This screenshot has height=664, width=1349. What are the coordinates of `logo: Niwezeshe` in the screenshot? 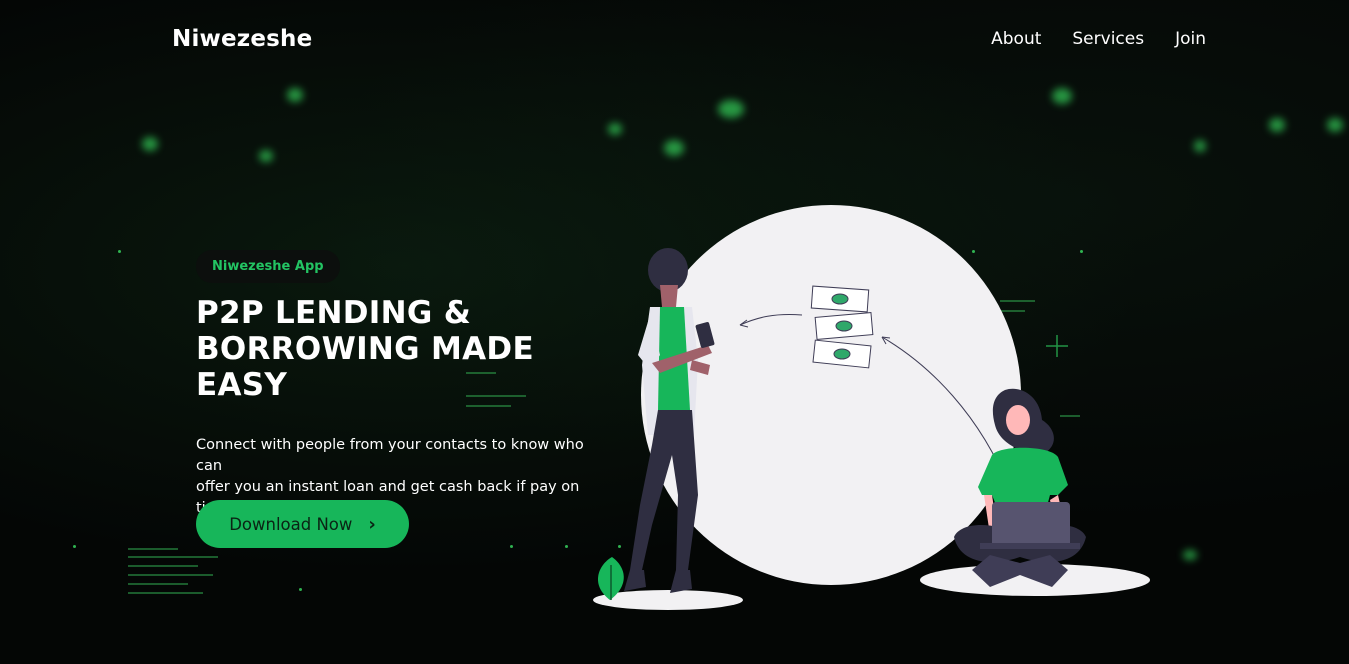 It's located at (242, 39).